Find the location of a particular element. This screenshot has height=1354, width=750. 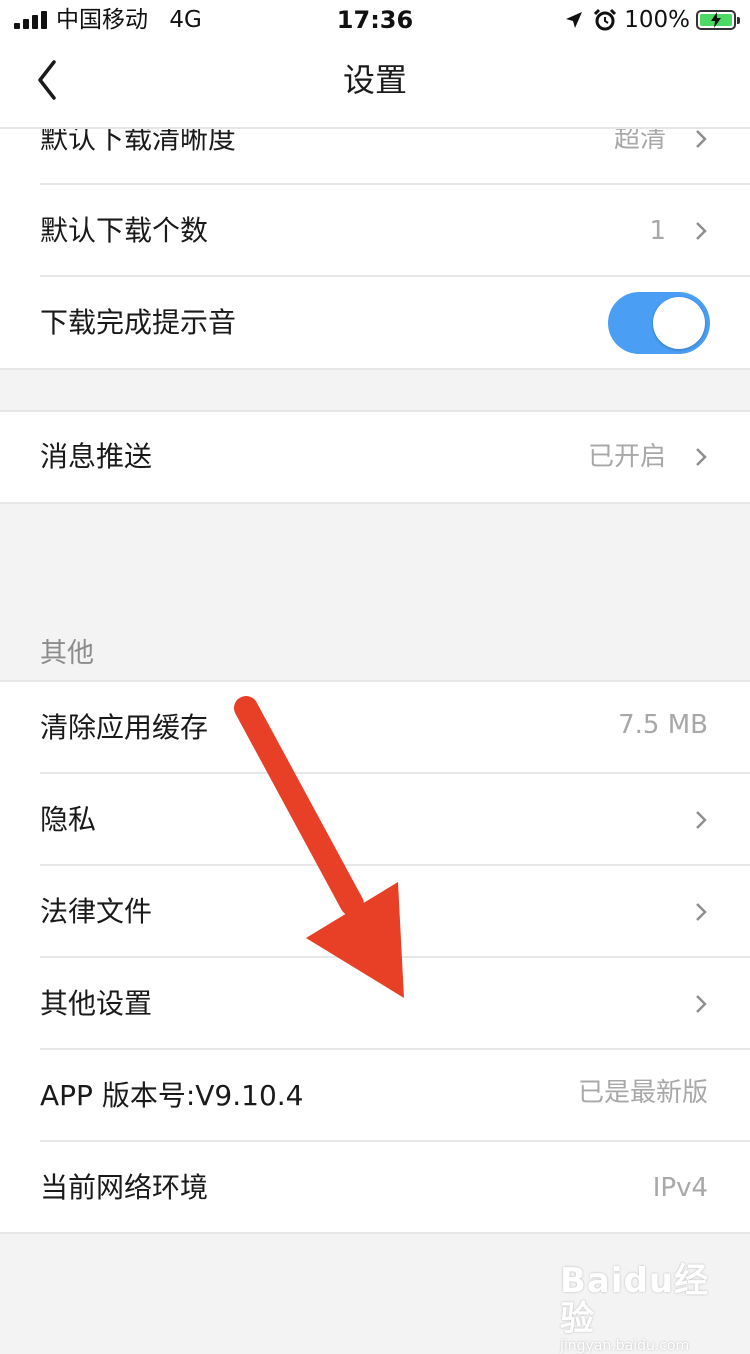

download-quality-row: 默认下载清晰度 超清 is located at coordinates (375, 157).